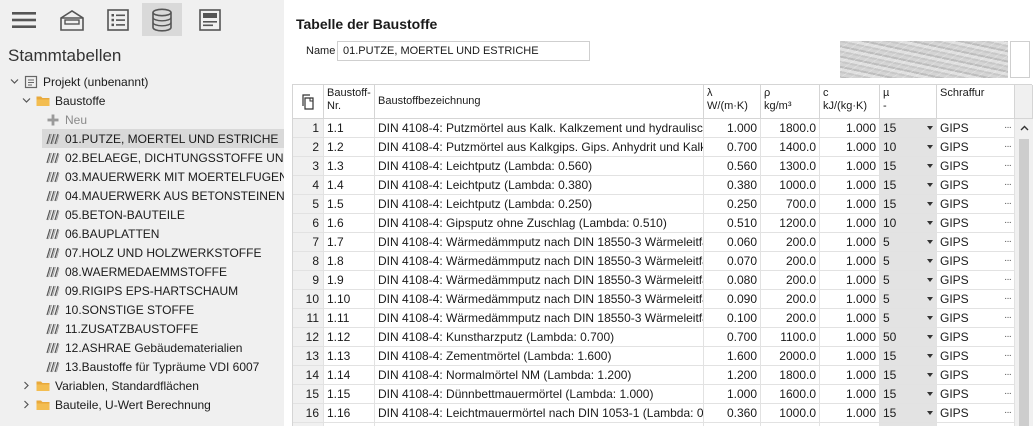 The height and width of the screenshot is (426, 1036). What do you see at coordinates (976, 102) in the screenshot?
I see `header-hatch: Schraffur` at bounding box center [976, 102].